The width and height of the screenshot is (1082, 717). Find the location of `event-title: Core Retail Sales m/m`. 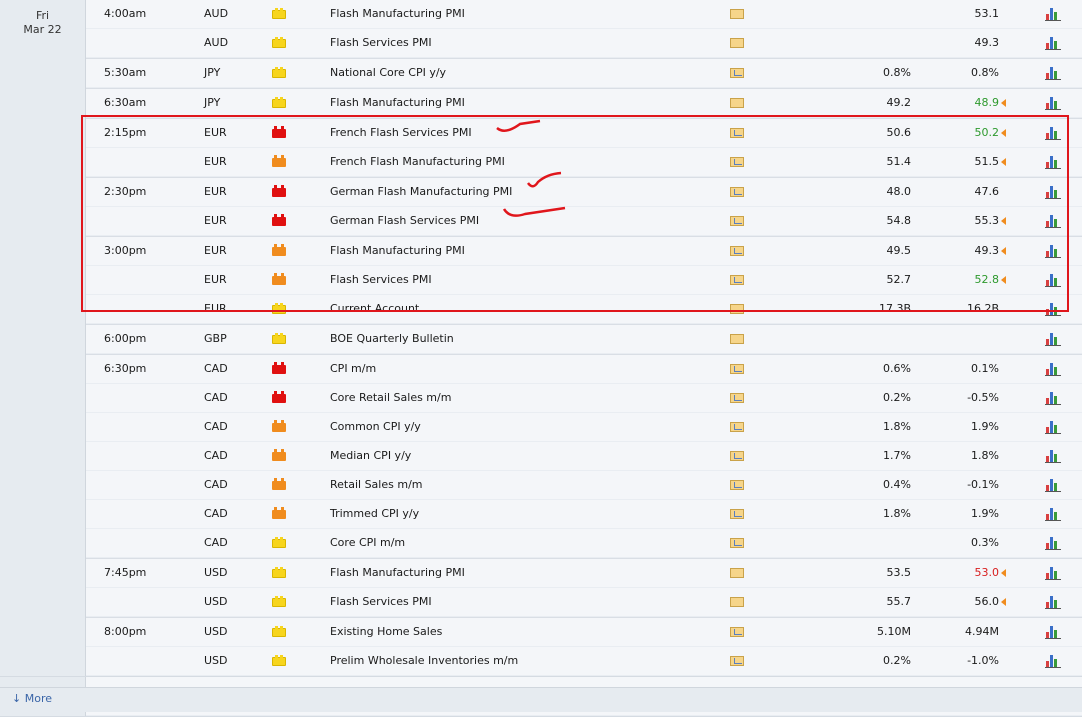

event-title: Core Retail Sales m/m is located at coordinates (390, 398).